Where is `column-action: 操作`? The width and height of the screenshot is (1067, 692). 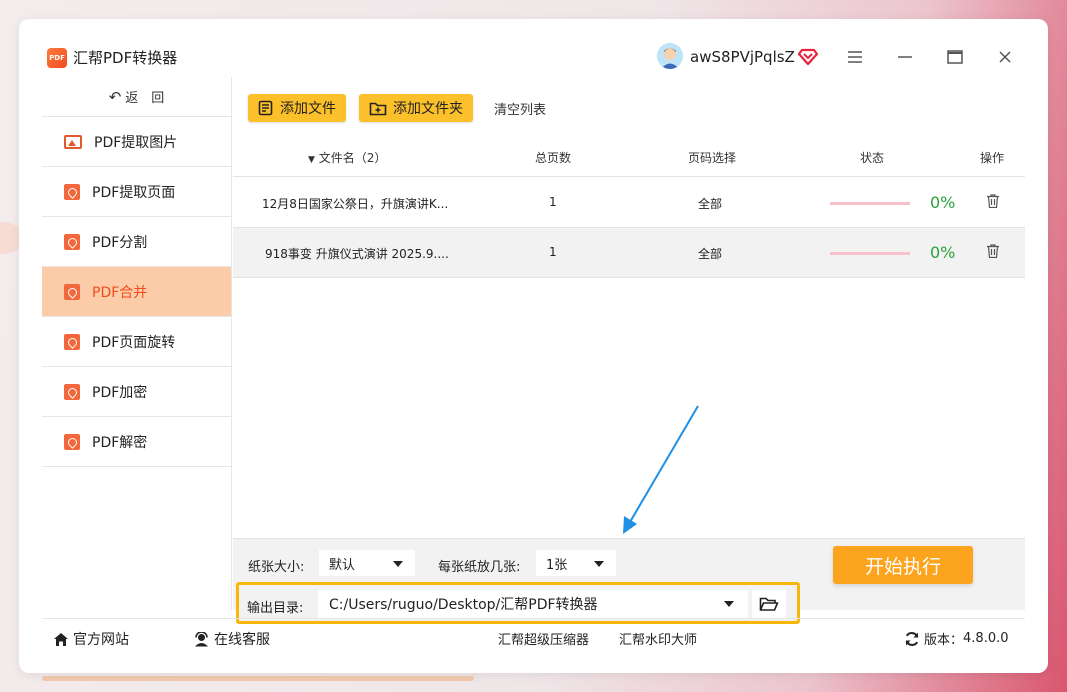 column-action: 操作 is located at coordinates (992, 158).